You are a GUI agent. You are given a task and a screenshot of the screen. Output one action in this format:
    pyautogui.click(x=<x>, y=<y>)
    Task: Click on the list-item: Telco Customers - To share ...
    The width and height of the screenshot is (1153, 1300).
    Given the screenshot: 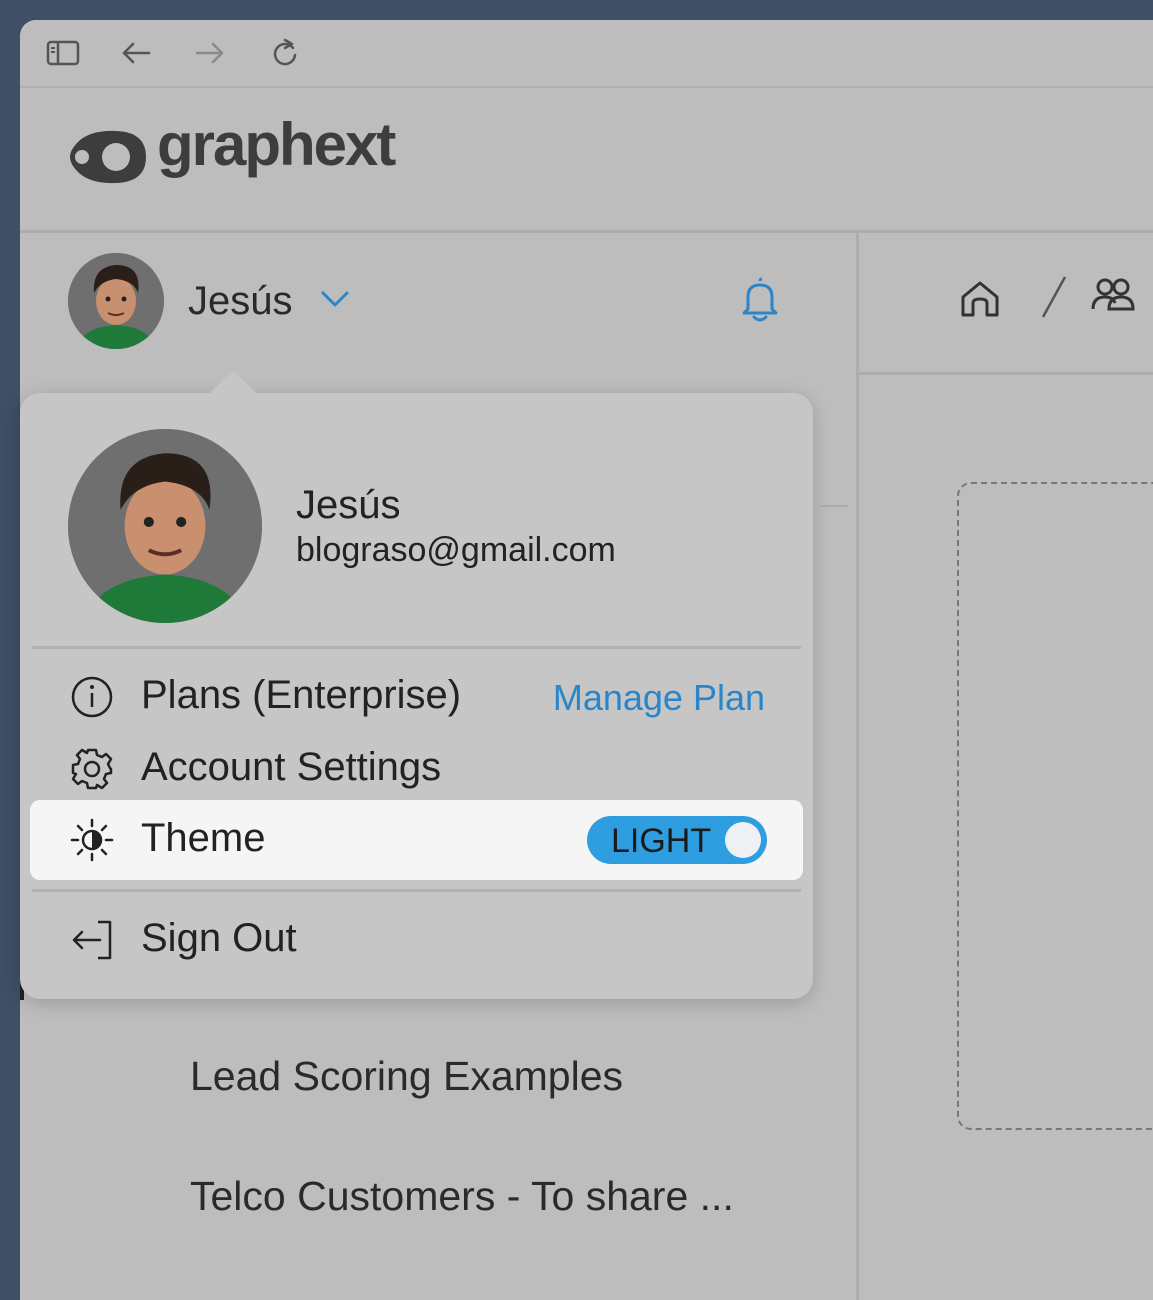 What is the action you would take?
    pyautogui.click(x=462, y=1196)
    